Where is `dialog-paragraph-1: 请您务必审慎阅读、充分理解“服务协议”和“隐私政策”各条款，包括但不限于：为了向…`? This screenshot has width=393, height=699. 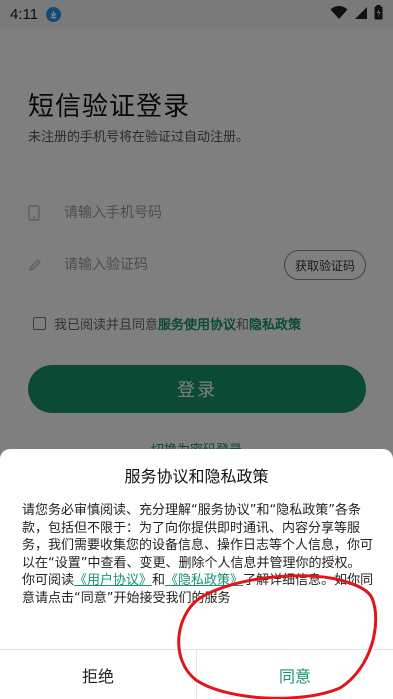
dialog-paragraph-1: 请您务必审慎阅读、充分理解“服务协议”和“隐私政策”各条款，包括但不限于：为了向… is located at coordinates (198, 537).